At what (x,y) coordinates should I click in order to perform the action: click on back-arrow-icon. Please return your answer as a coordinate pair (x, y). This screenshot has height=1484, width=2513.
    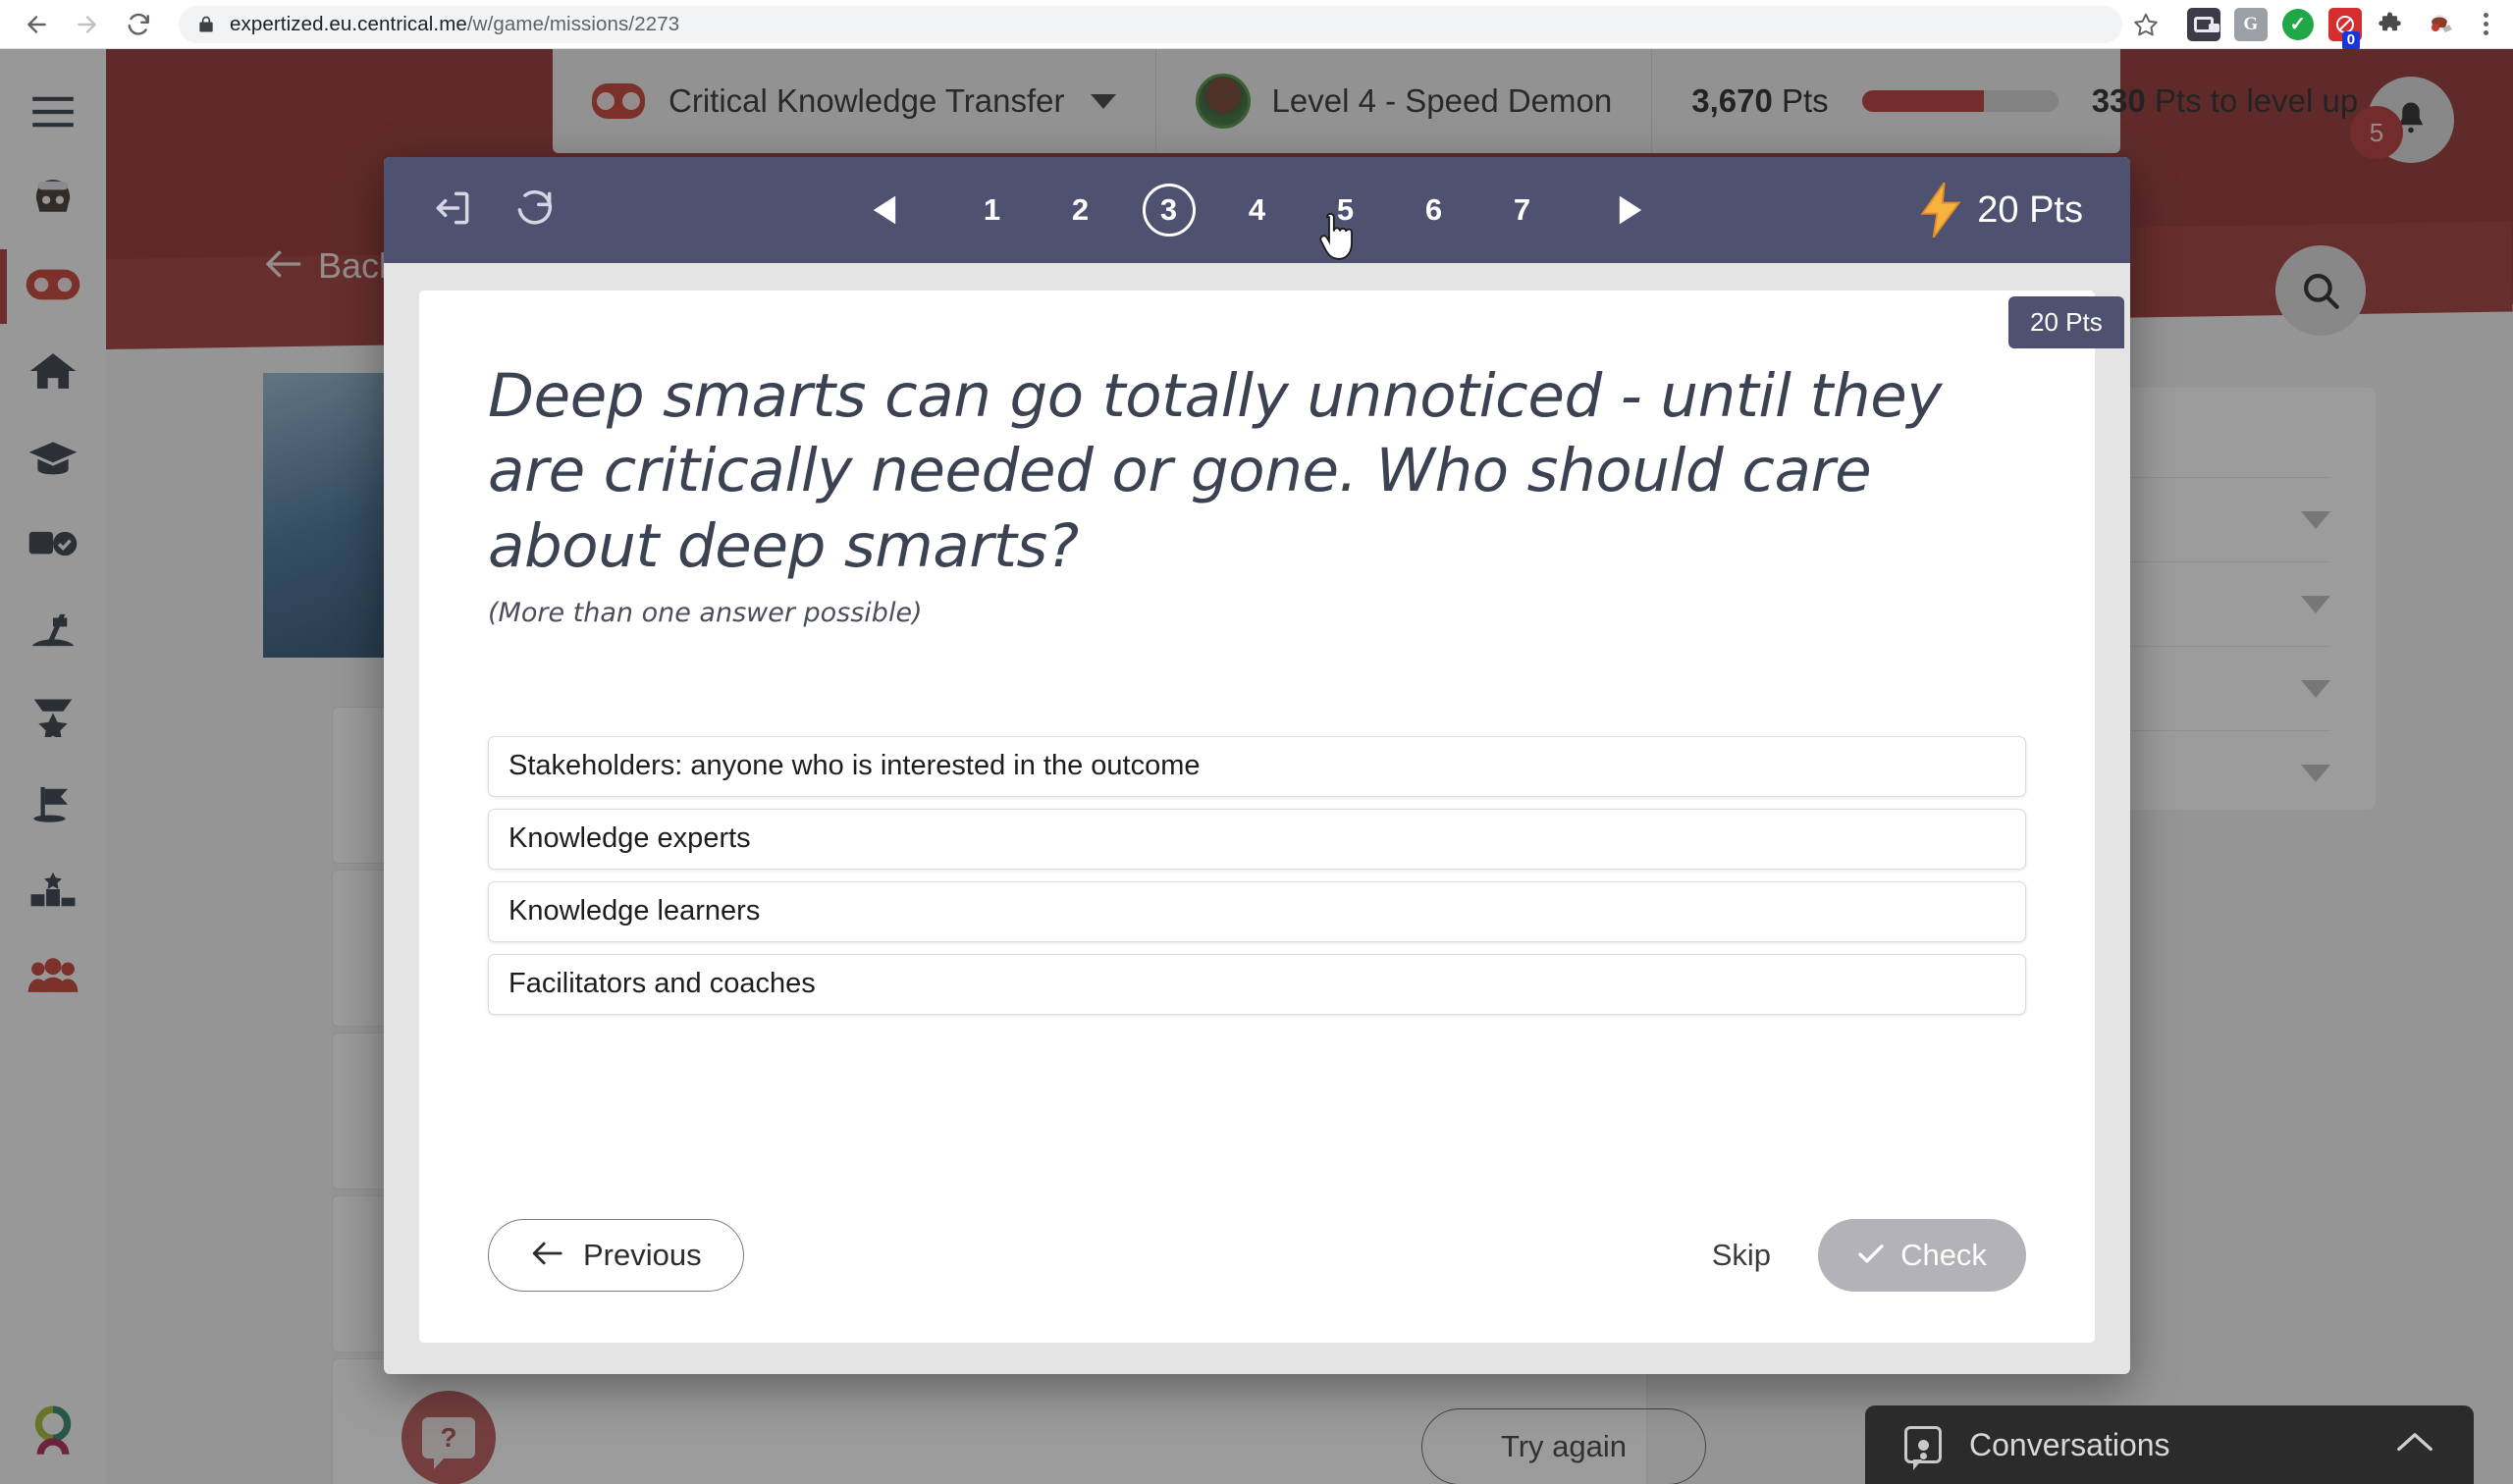
    Looking at the image, I should click on (37, 25).